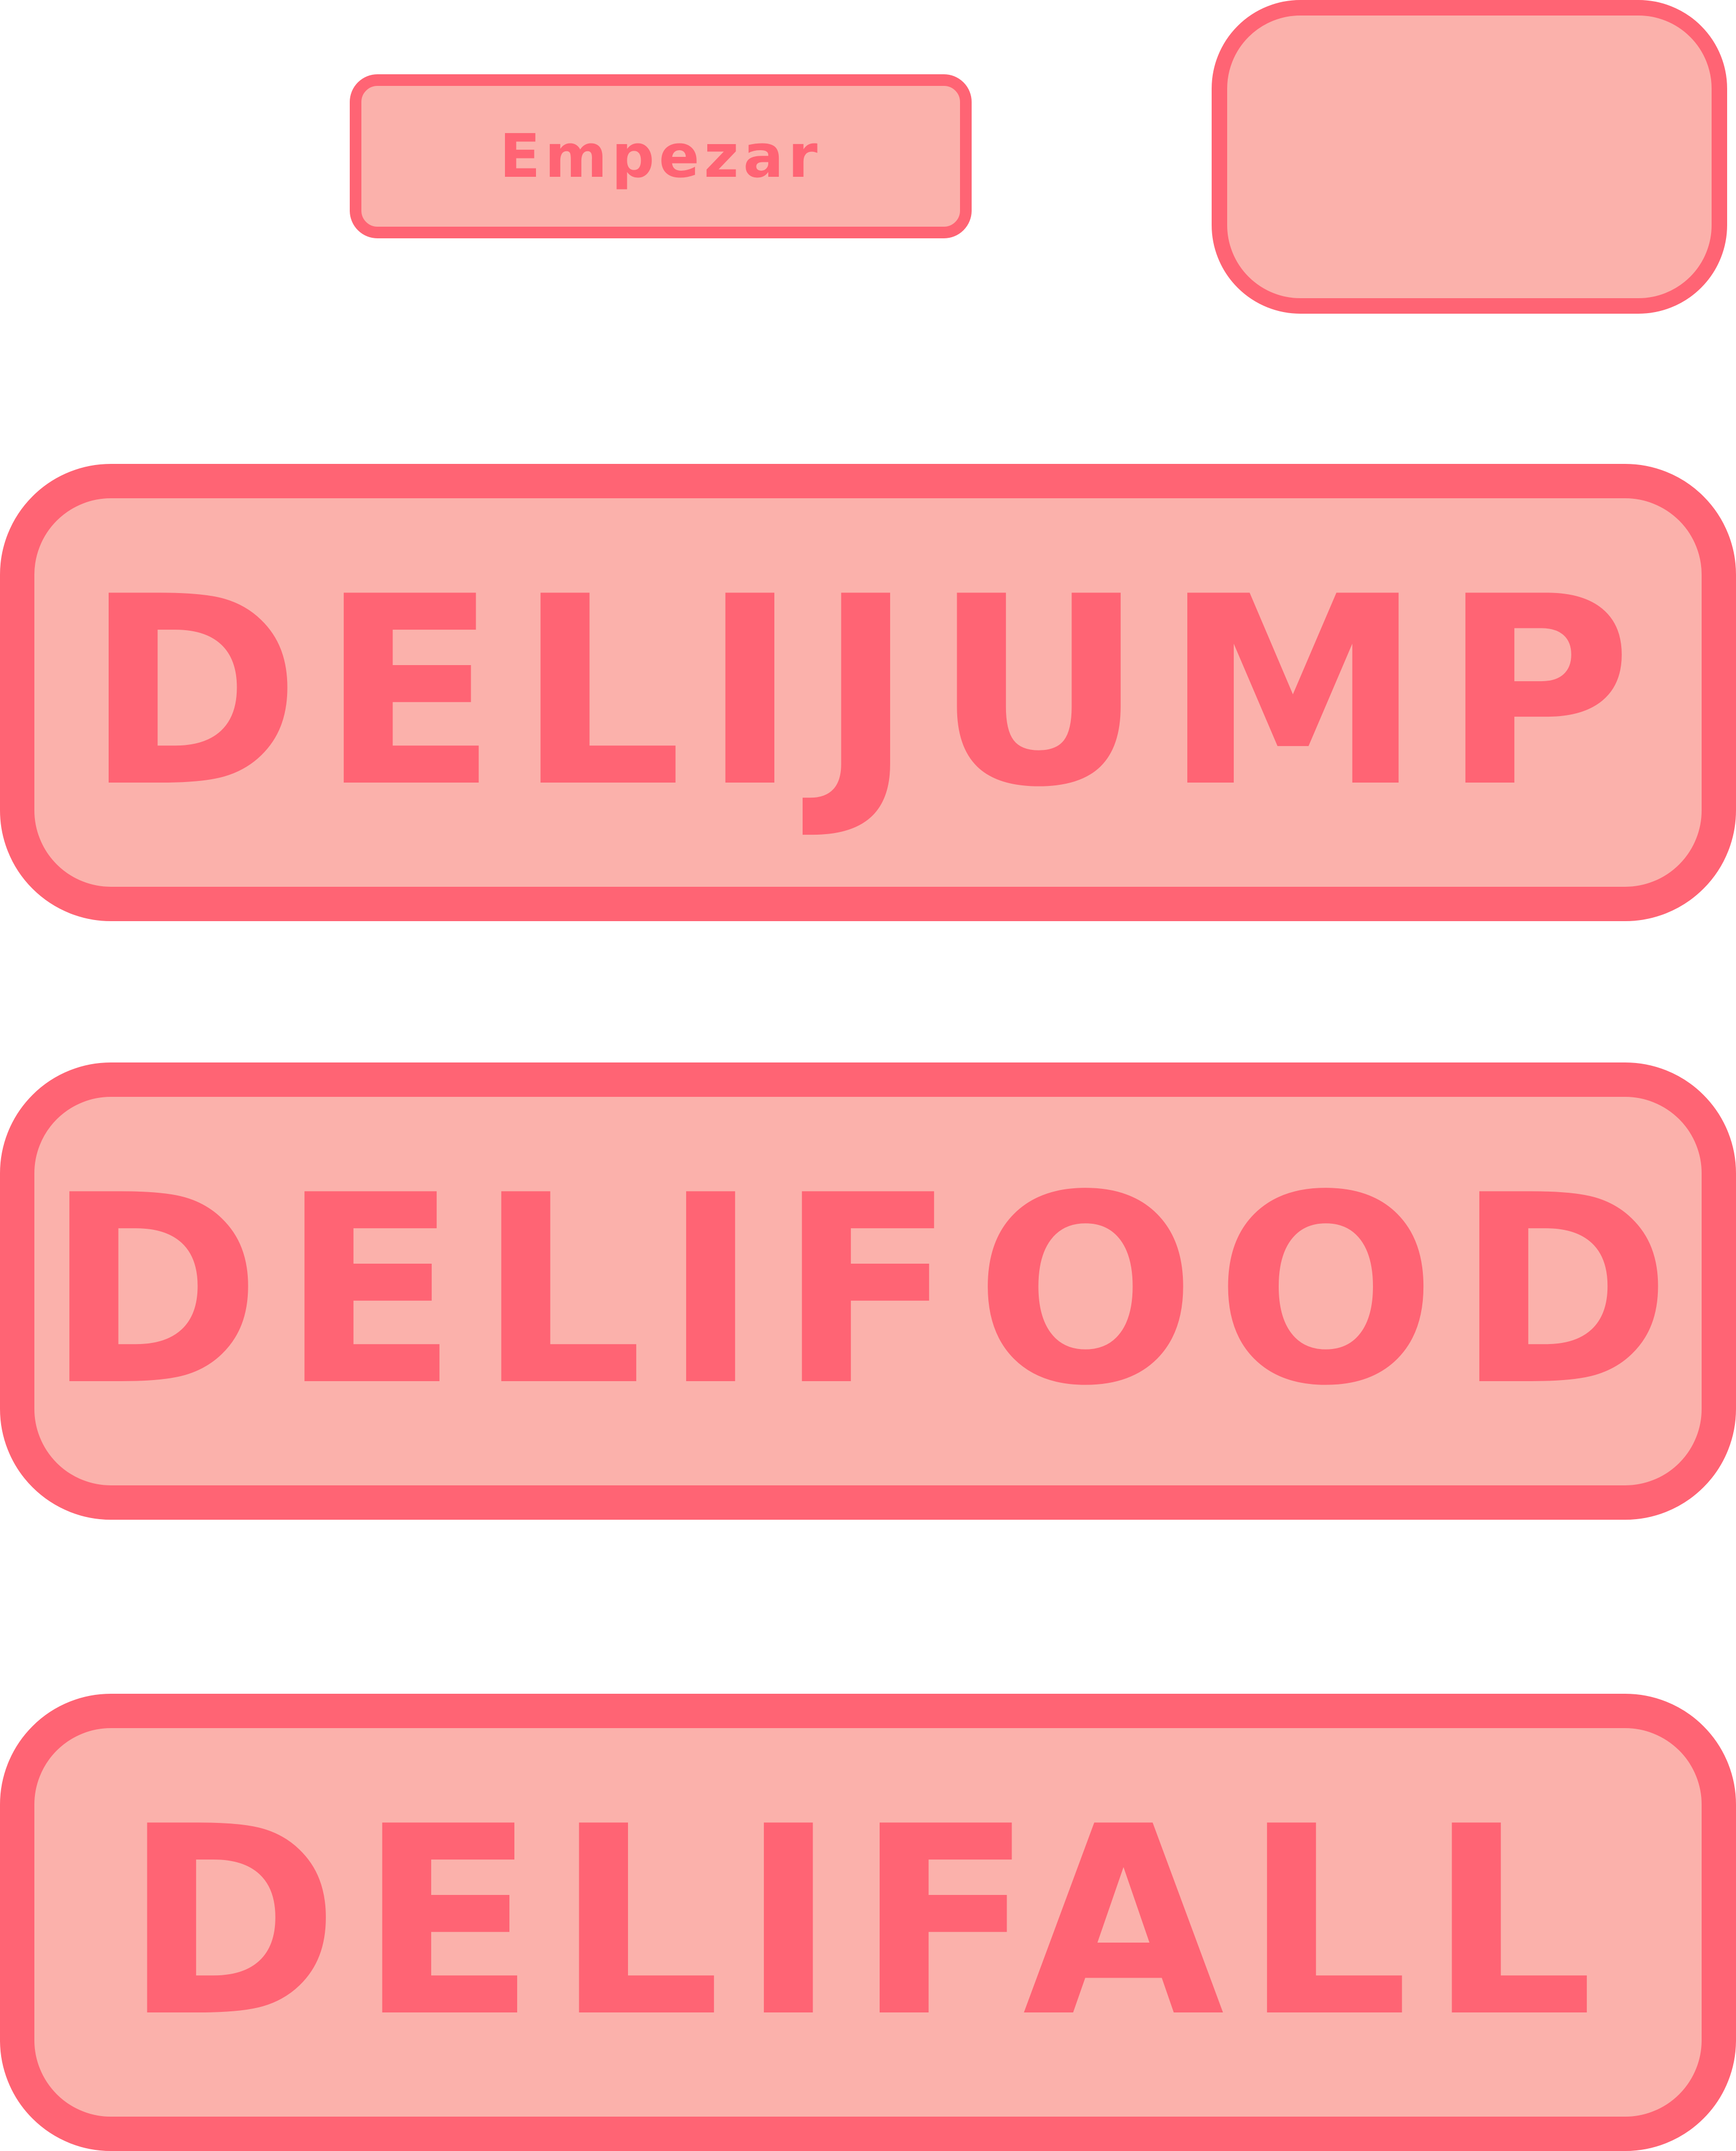 Image resolution: width=1736 pixels, height=2151 pixels. I want to click on start-button: Empezar, so click(661, 156).